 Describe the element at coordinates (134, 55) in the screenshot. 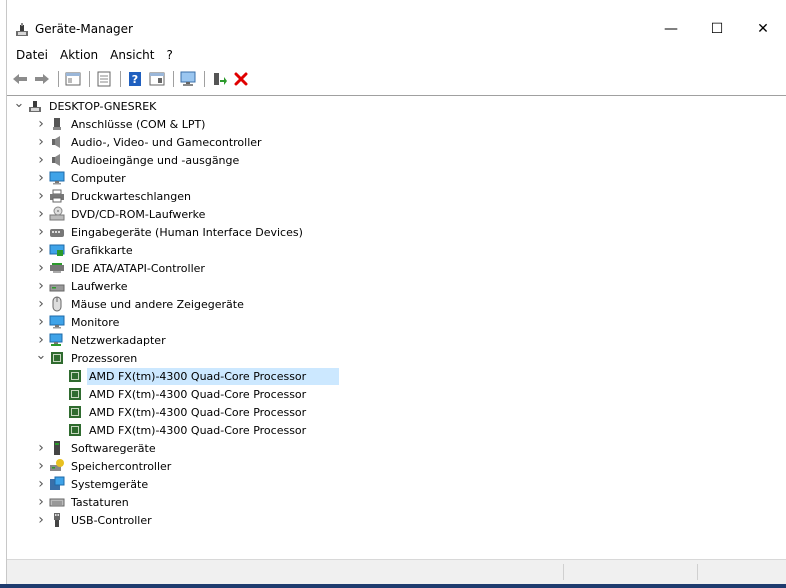

I see `menu-ansicht: Ansicht` at that location.